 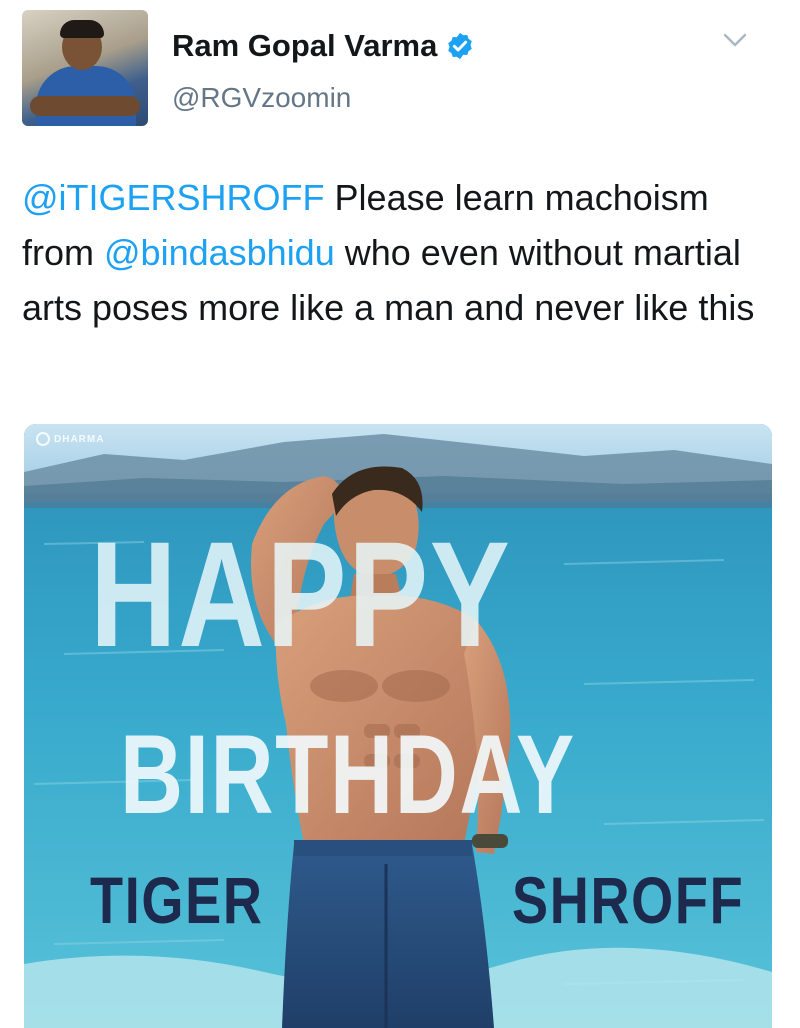 I want to click on name-first: TIGER, so click(x=177, y=900).